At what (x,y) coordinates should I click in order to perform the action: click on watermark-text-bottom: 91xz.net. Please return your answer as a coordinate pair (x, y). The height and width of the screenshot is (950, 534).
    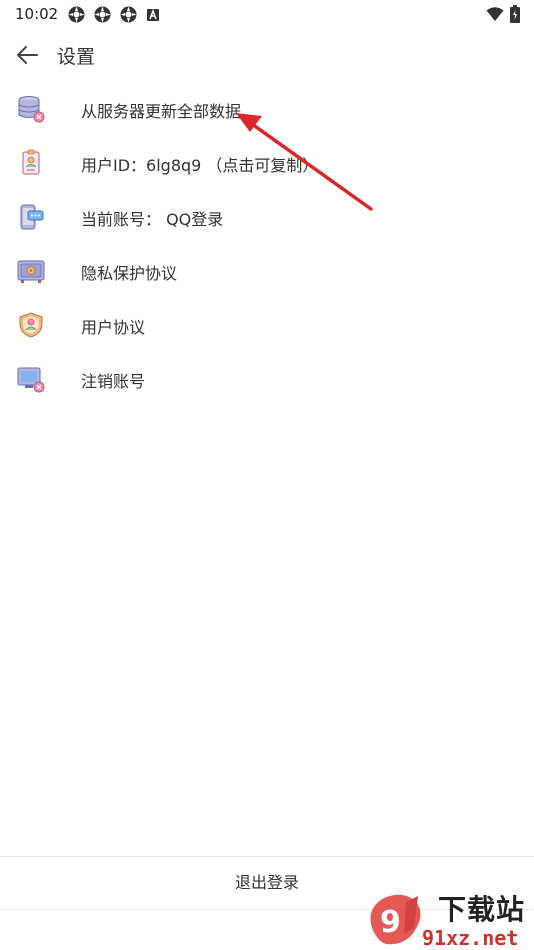
    Looking at the image, I should click on (470, 938).